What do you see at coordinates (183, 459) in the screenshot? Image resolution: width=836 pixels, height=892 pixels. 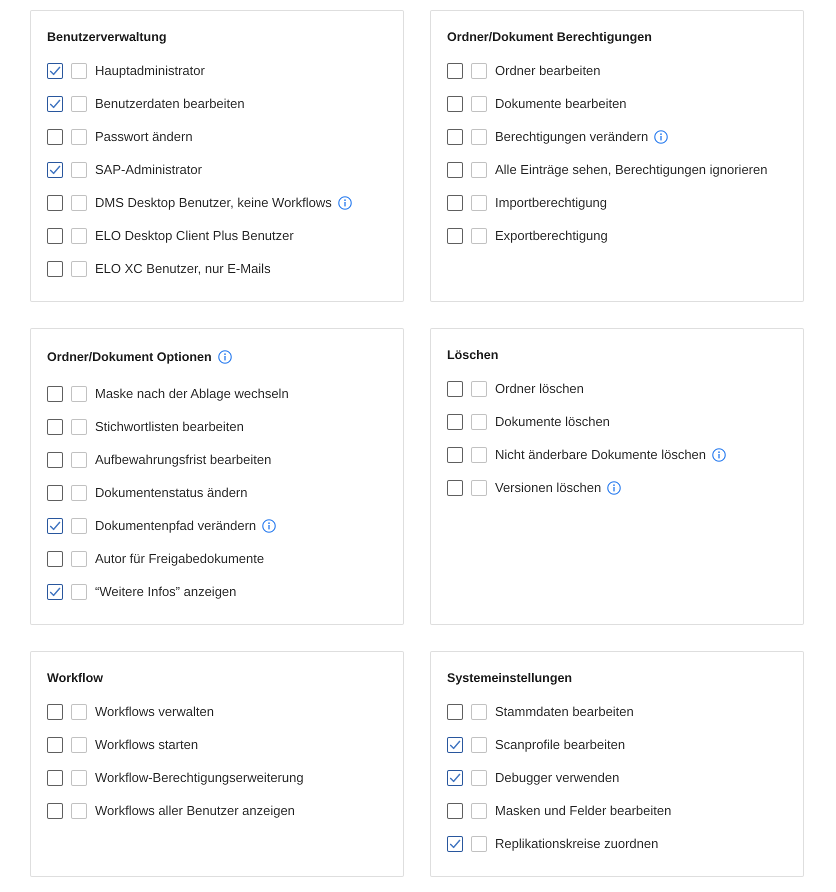 I see `permission-label: Aufbewahrungsfrist bearbeiten` at bounding box center [183, 459].